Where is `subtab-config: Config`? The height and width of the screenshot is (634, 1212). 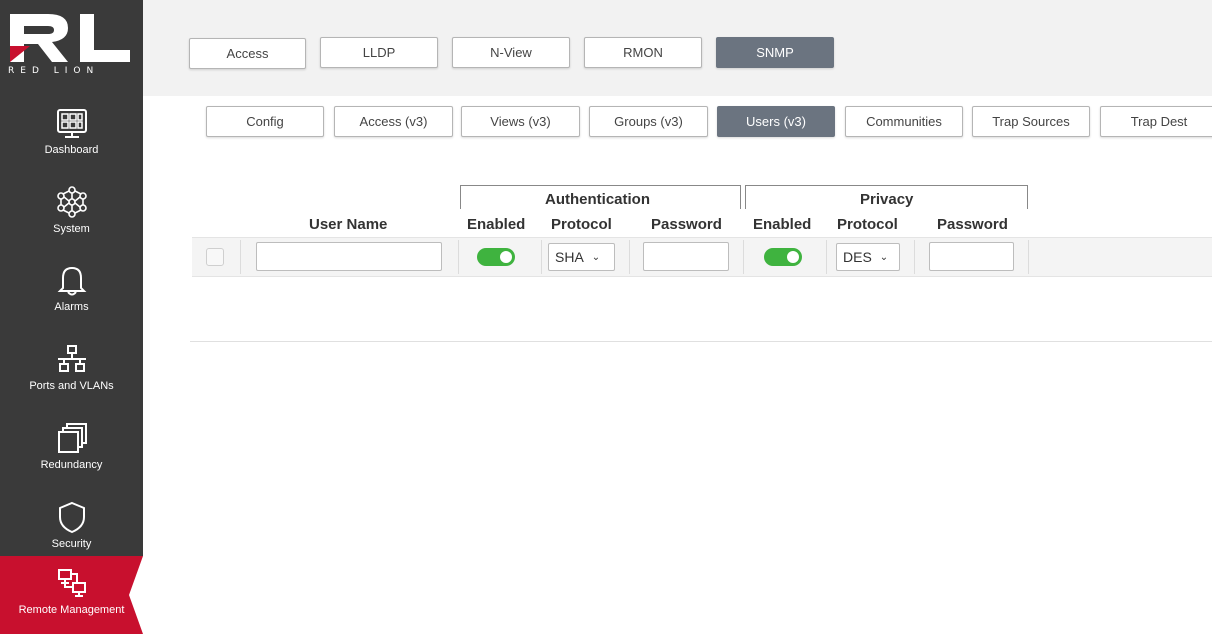 subtab-config: Config is located at coordinates (265, 121).